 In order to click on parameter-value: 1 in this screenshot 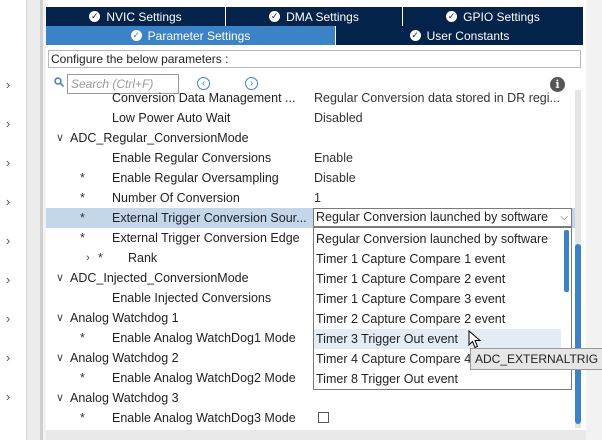, I will do `click(317, 198)`.